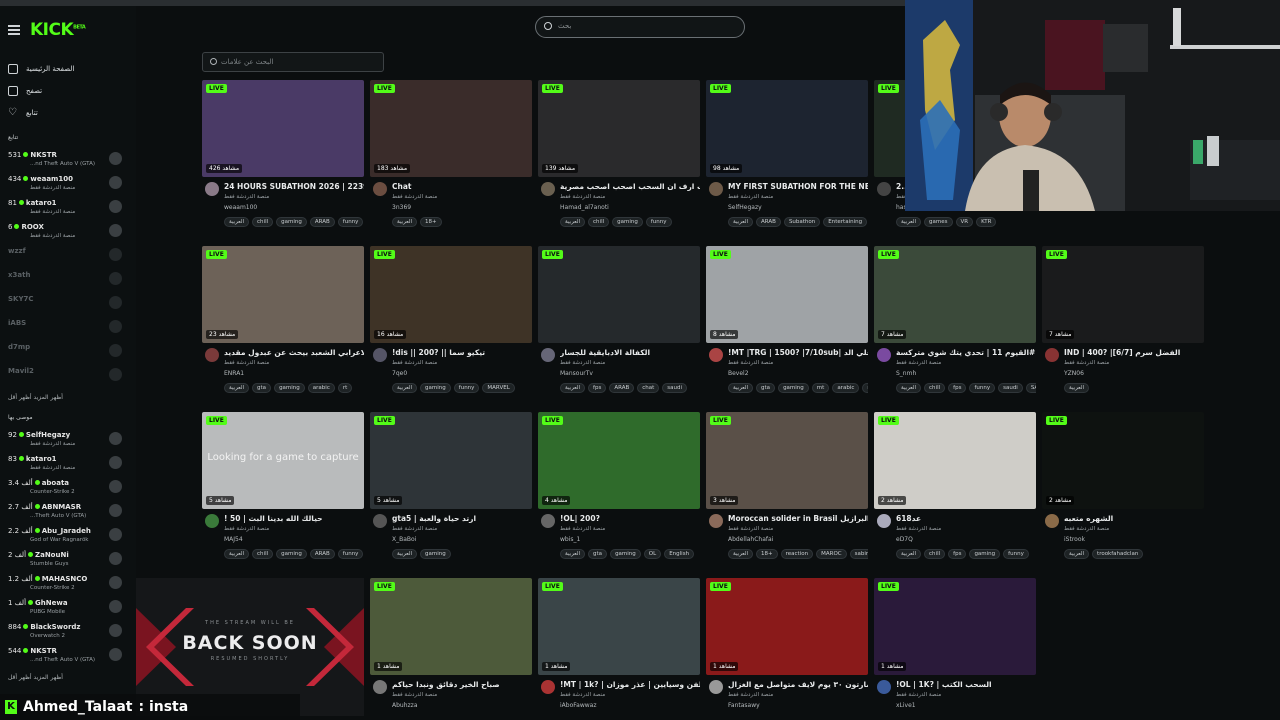  Describe the element at coordinates (966, 518) in the screenshot. I see `stream-title: 618عد` at that location.